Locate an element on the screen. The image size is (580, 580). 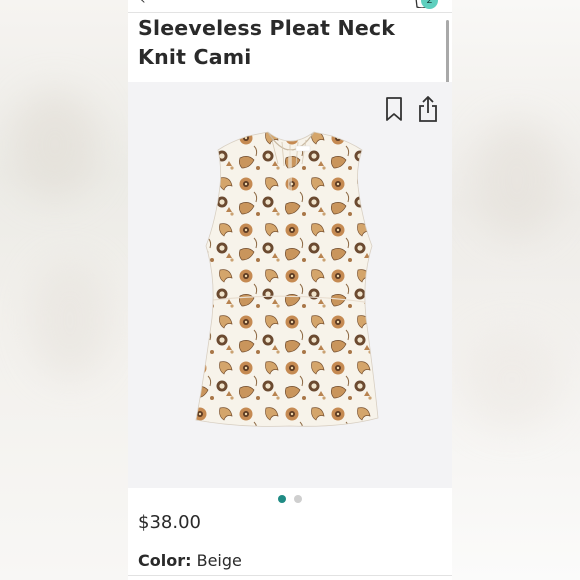
top-nav-bar: ‹ 2 is located at coordinates (290, 6).